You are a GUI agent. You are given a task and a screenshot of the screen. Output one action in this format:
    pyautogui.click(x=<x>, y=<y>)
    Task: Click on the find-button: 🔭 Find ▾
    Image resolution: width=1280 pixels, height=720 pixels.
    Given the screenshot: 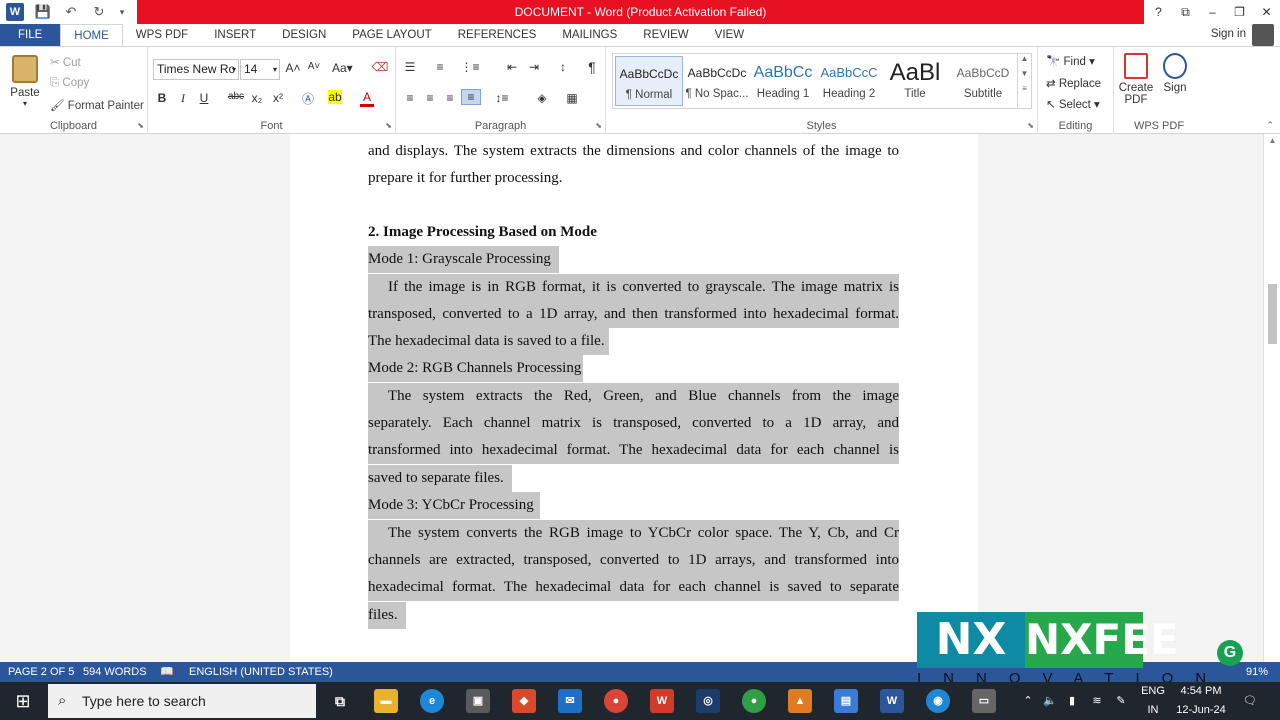 What is the action you would take?
    pyautogui.click(x=1070, y=61)
    